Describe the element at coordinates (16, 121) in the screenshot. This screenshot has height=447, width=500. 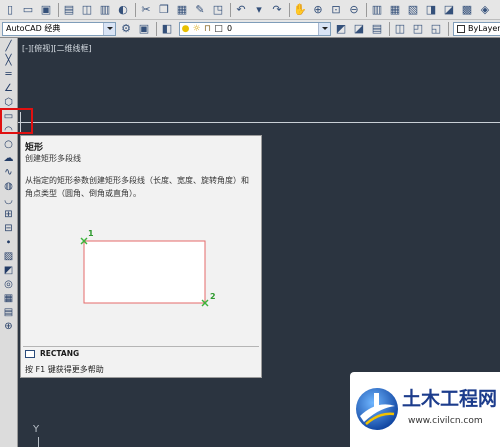
I see `rectangle-tool-highlight` at that location.